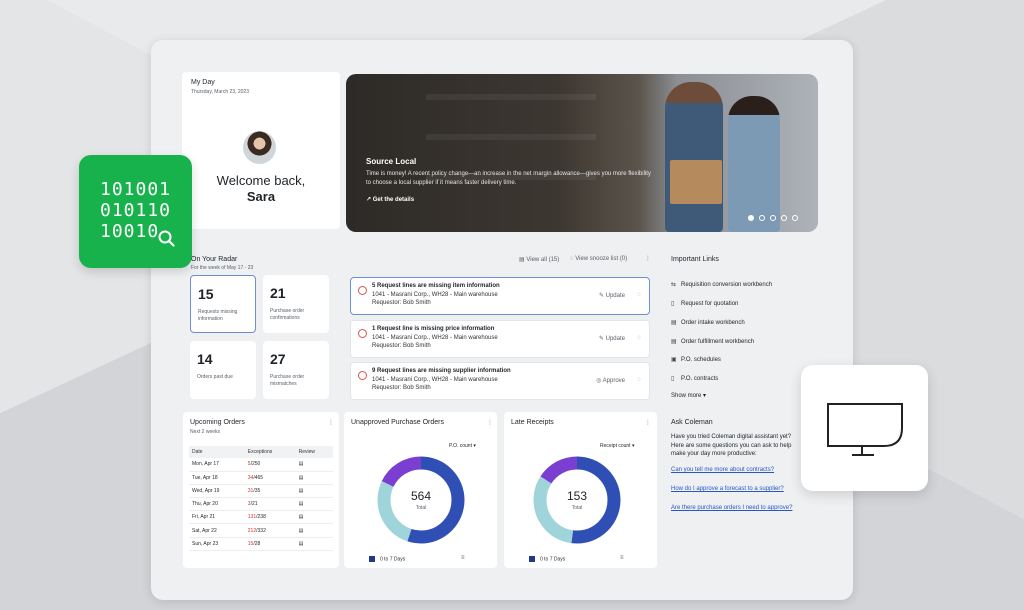  Describe the element at coordinates (270, 544) in the screenshot. I see `row-exceptions: 15/28` at that location.